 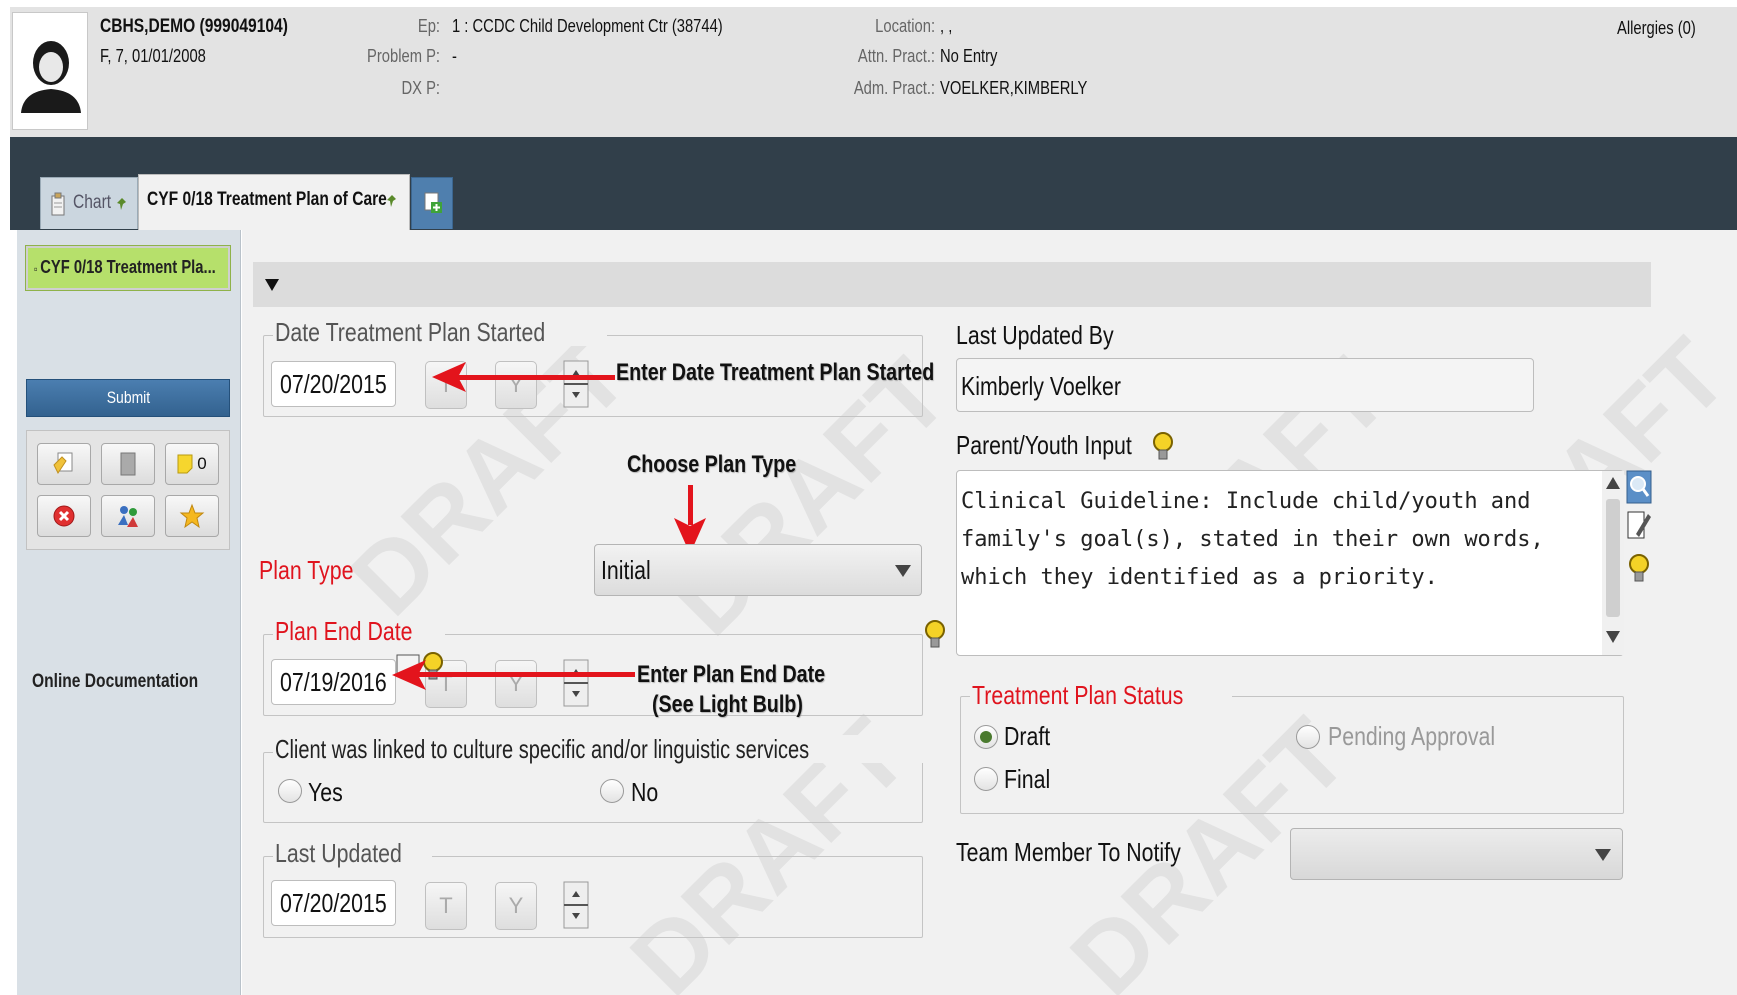 What do you see at coordinates (128, 398) in the screenshot?
I see `submit-button: Submit` at bounding box center [128, 398].